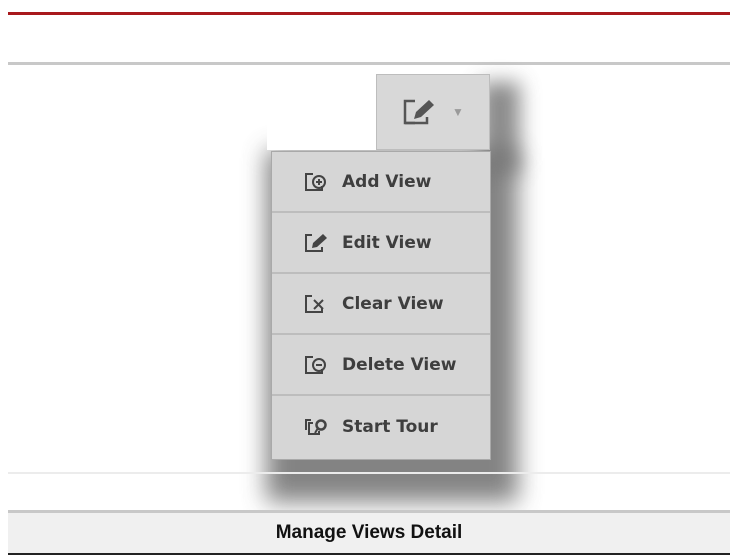 The width and height of the screenshot is (730, 556). Describe the element at coordinates (387, 181) in the screenshot. I see `menu-item-label: Add View` at that location.